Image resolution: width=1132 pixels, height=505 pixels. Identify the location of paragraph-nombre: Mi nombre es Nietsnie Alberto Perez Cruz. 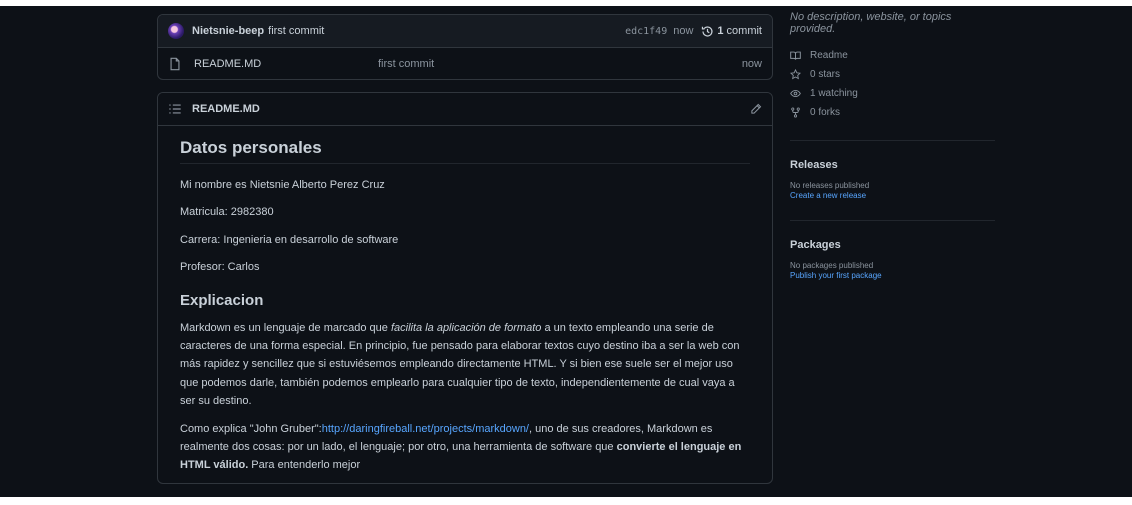
(282, 185).